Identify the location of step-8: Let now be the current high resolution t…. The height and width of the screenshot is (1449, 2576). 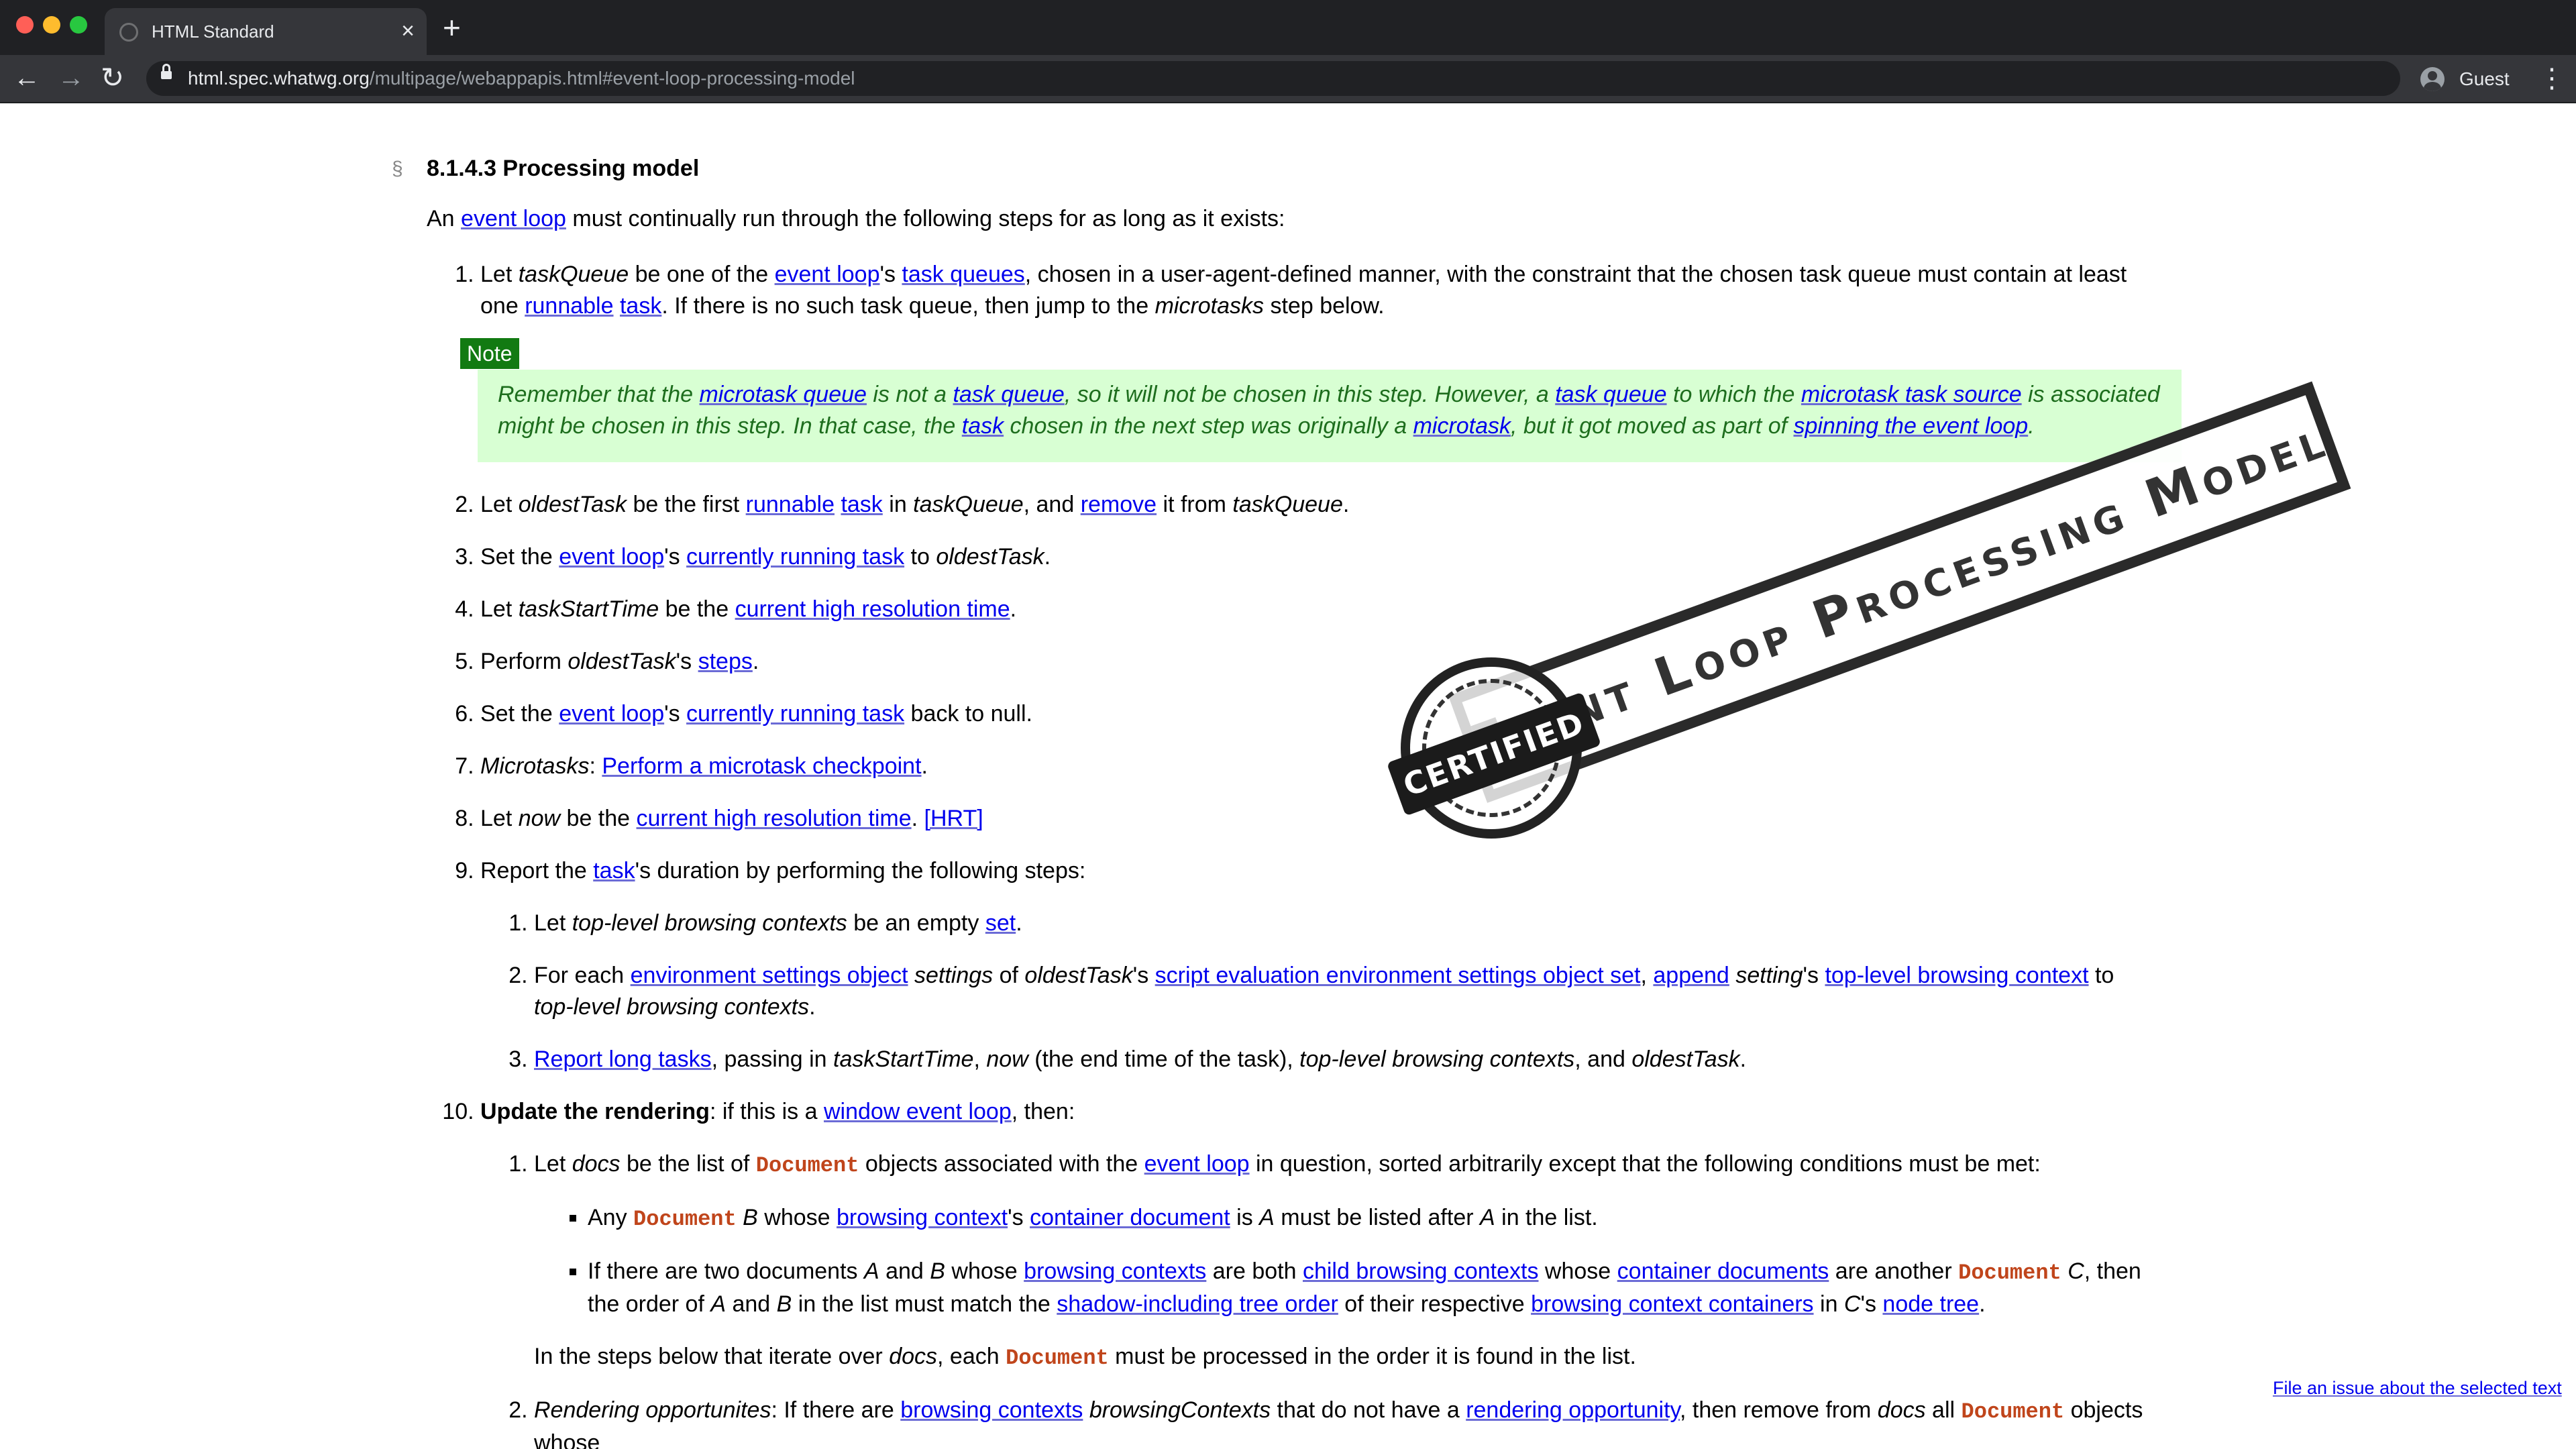
(1312, 819).